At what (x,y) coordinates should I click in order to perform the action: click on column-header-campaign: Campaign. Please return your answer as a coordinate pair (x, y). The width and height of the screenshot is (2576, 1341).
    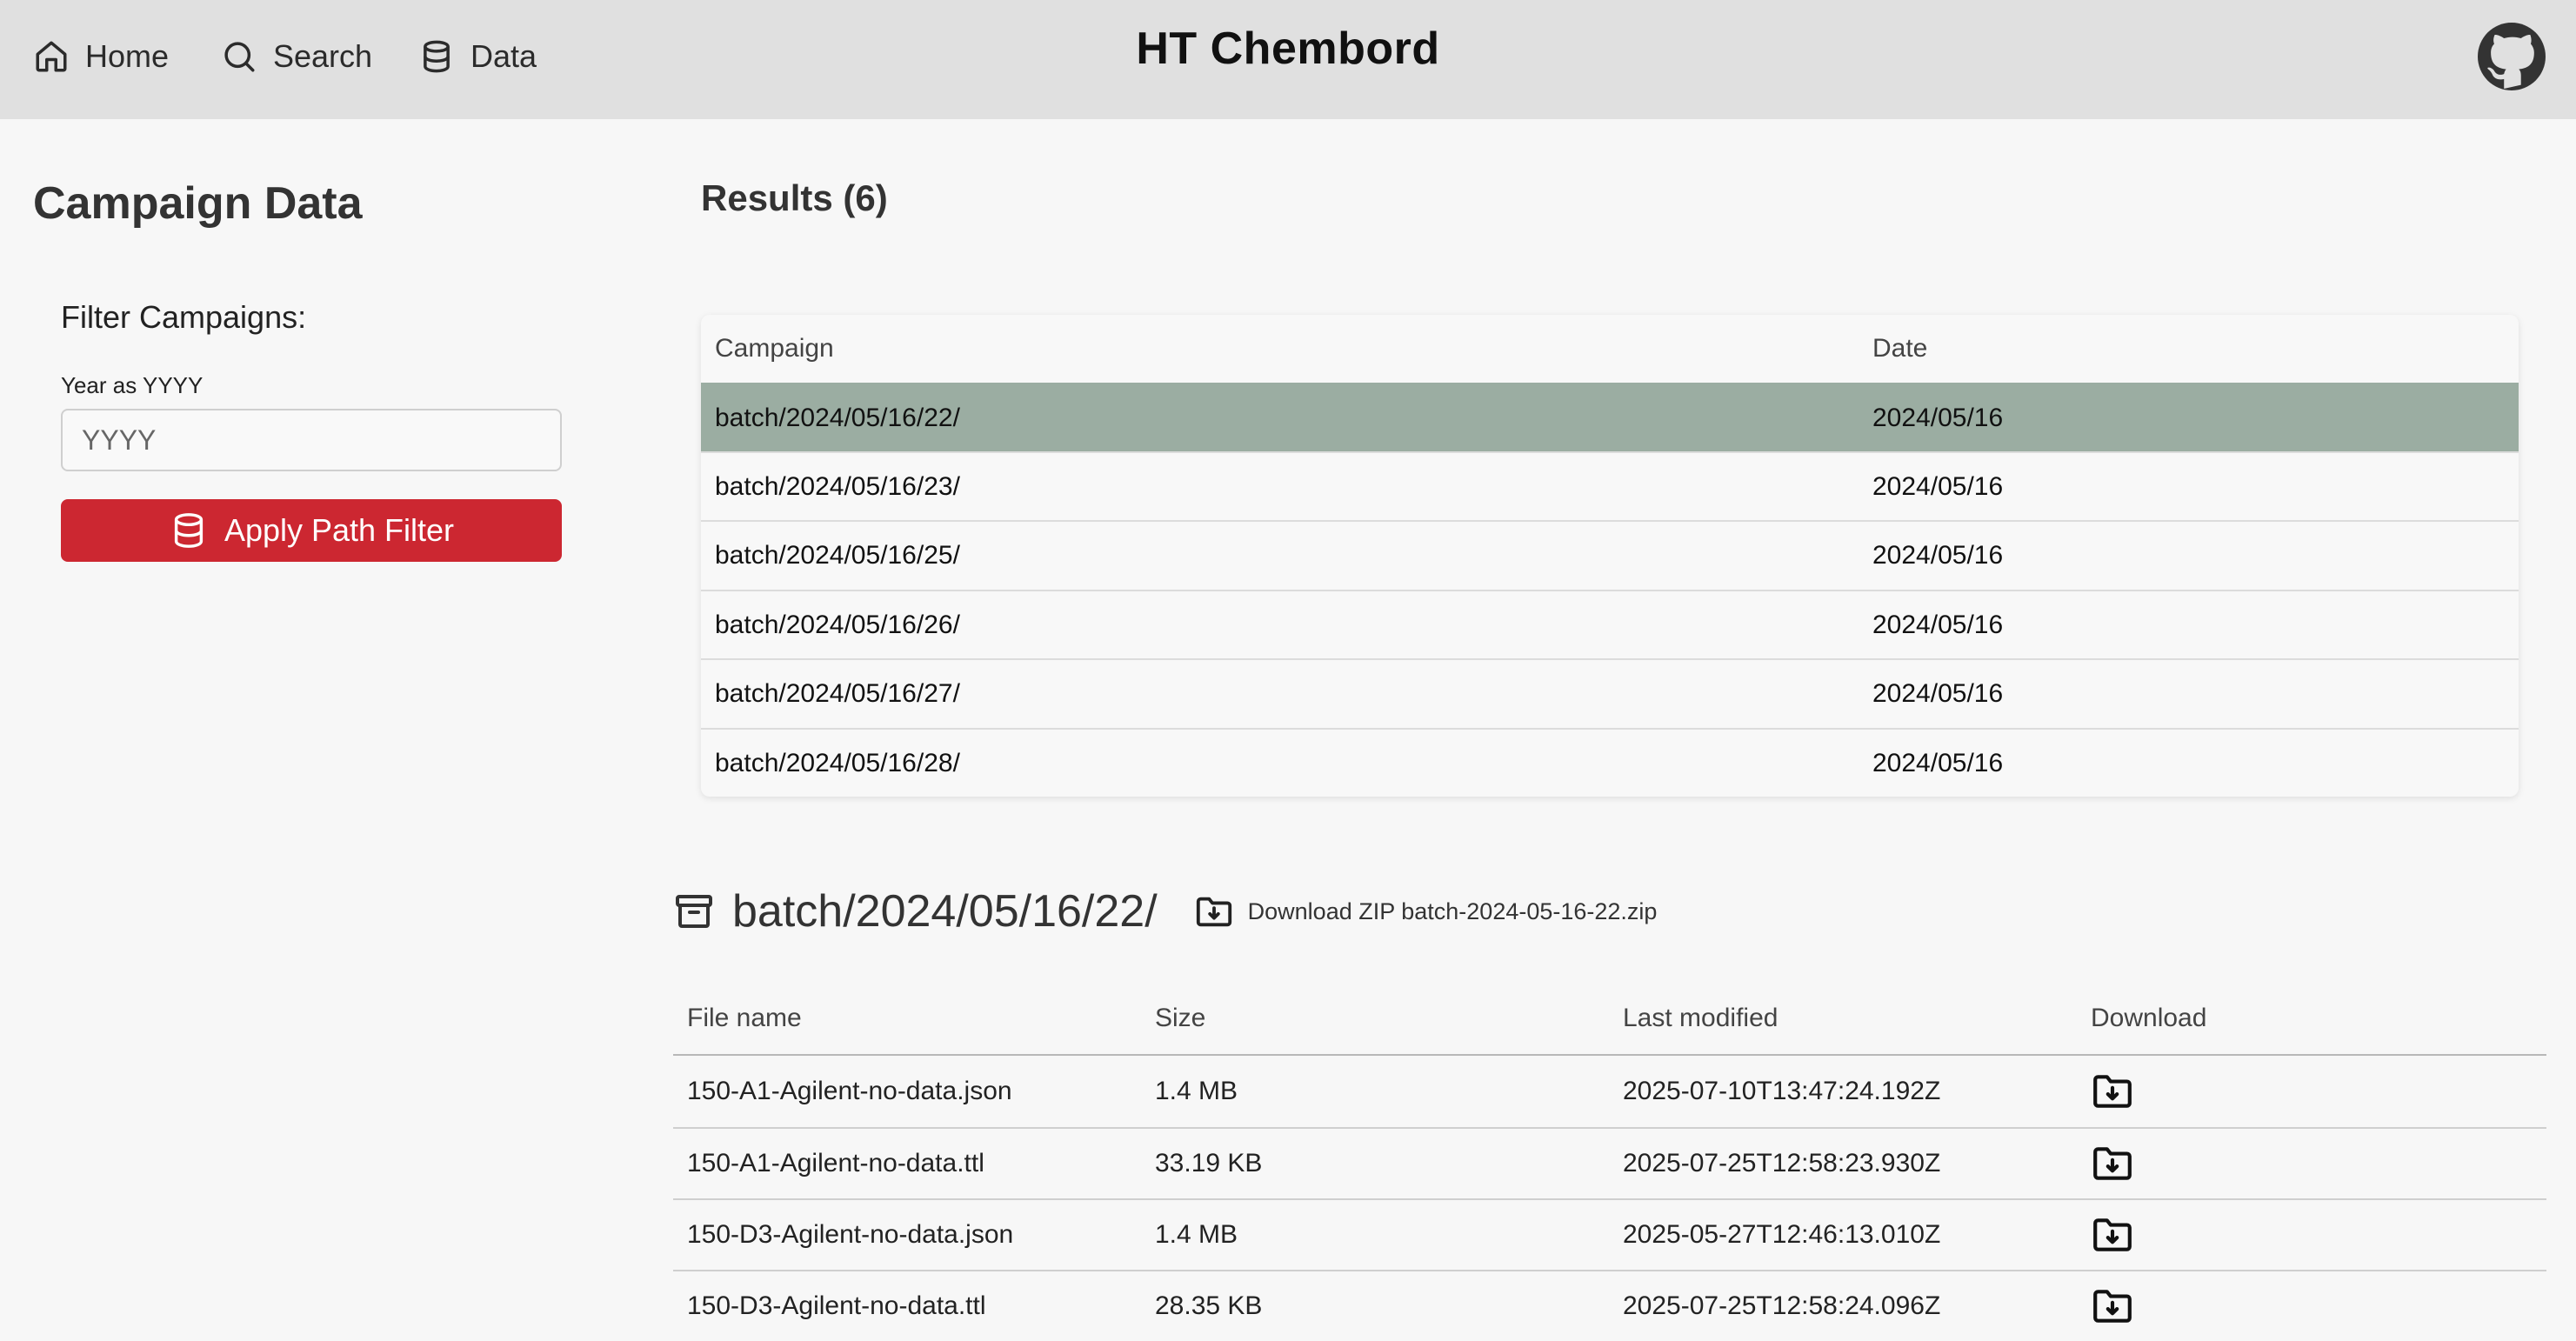
    Looking at the image, I should click on (774, 349).